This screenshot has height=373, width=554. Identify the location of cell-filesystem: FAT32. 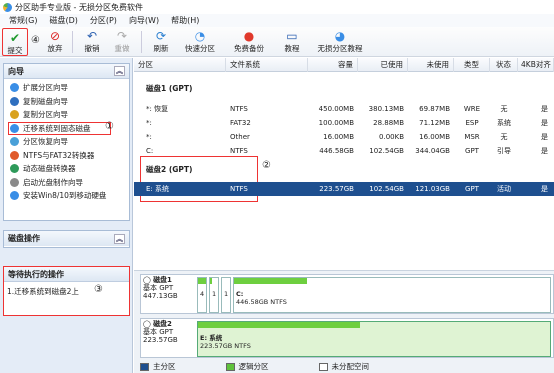
(240, 123).